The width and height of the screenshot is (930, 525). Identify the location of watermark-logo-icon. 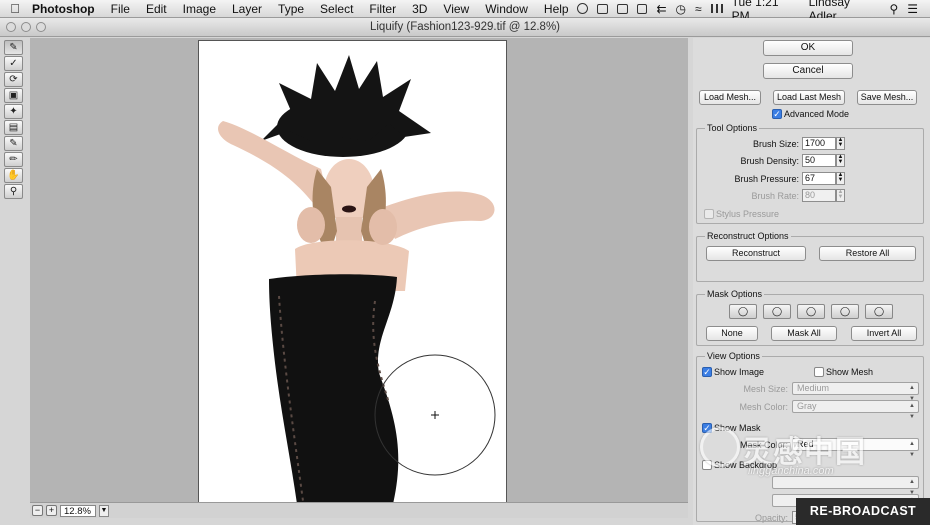
(720, 447).